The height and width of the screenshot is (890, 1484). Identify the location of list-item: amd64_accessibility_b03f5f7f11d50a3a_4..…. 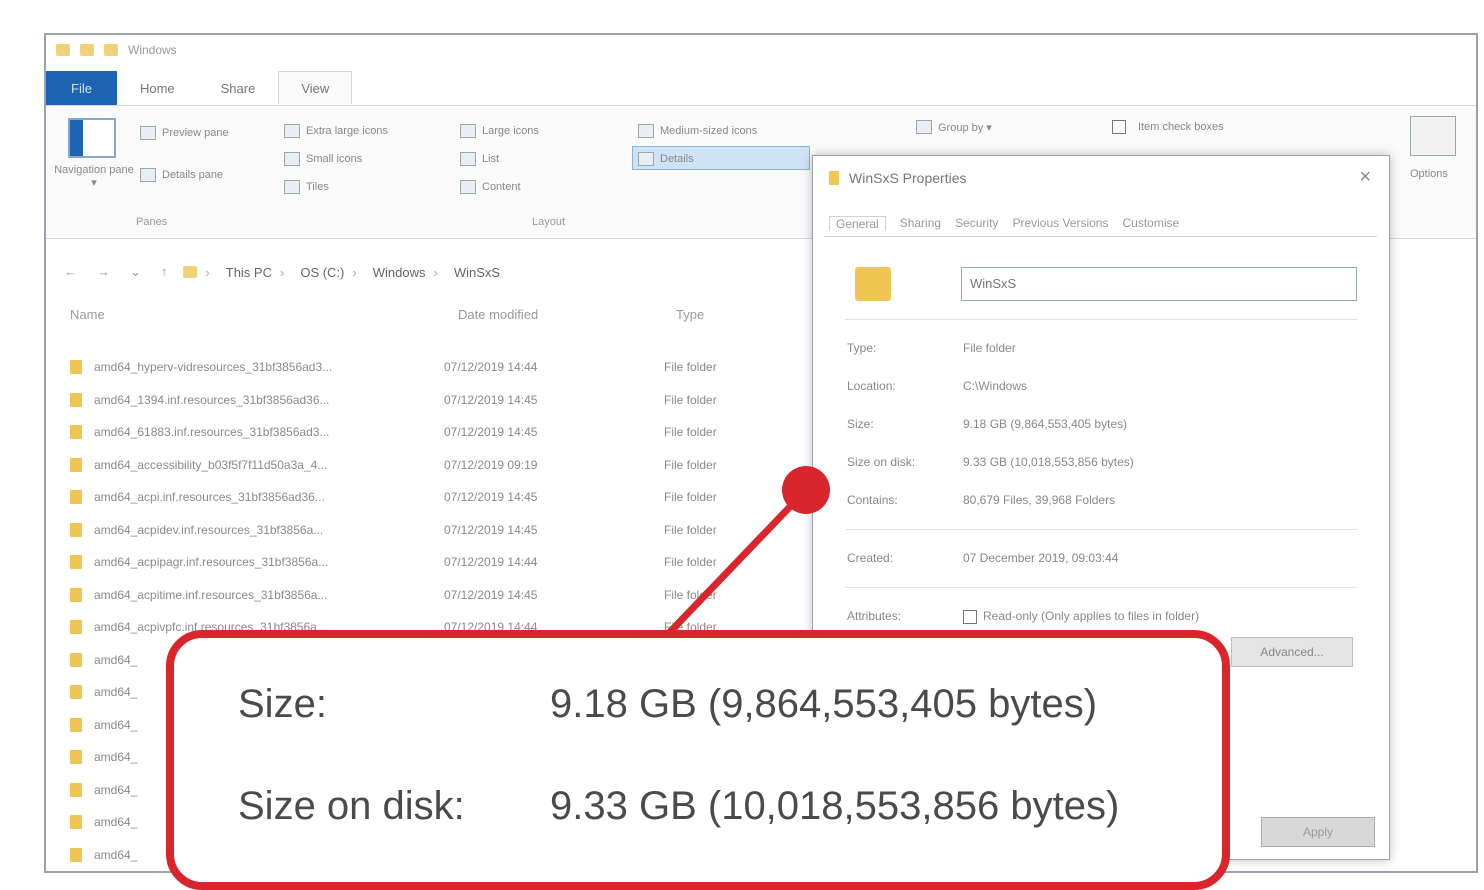
(427, 465).